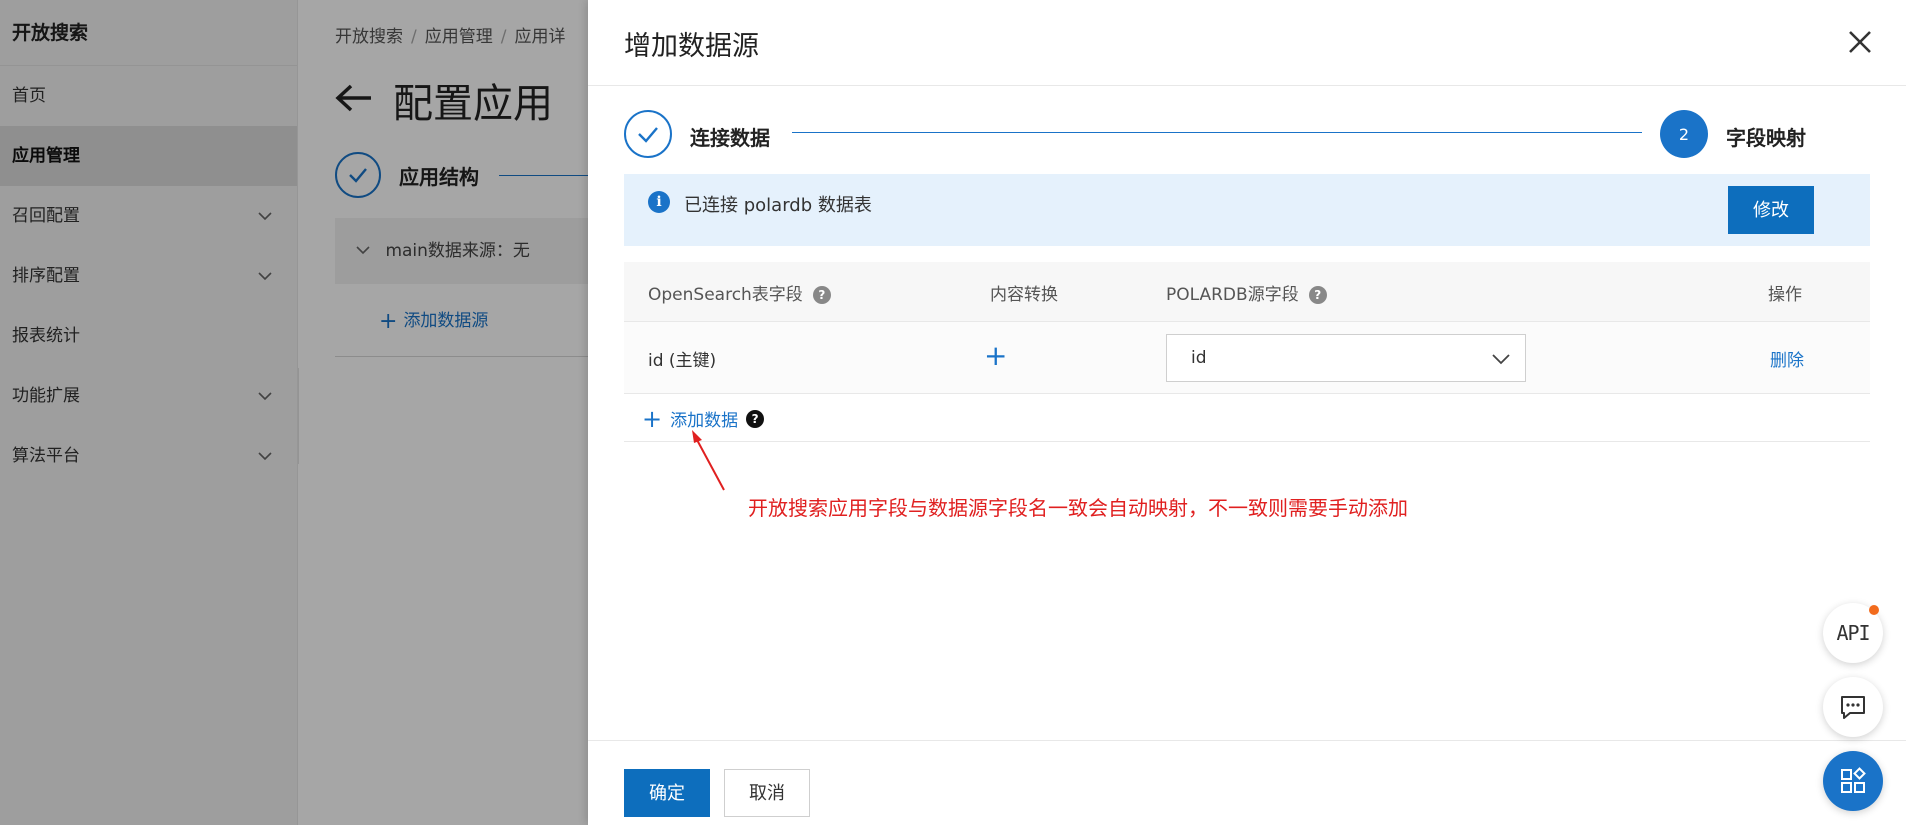 This screenshot has width=1906, height=825. I want to click on opensearch-field: id (主键), so click(682, 361).